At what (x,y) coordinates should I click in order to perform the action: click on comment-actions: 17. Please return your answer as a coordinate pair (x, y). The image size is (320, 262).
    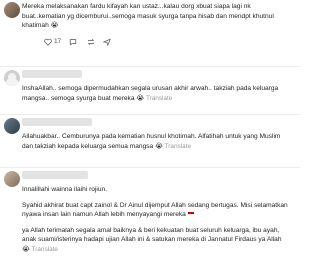
    Looking at the image, I should click on (161, 42).